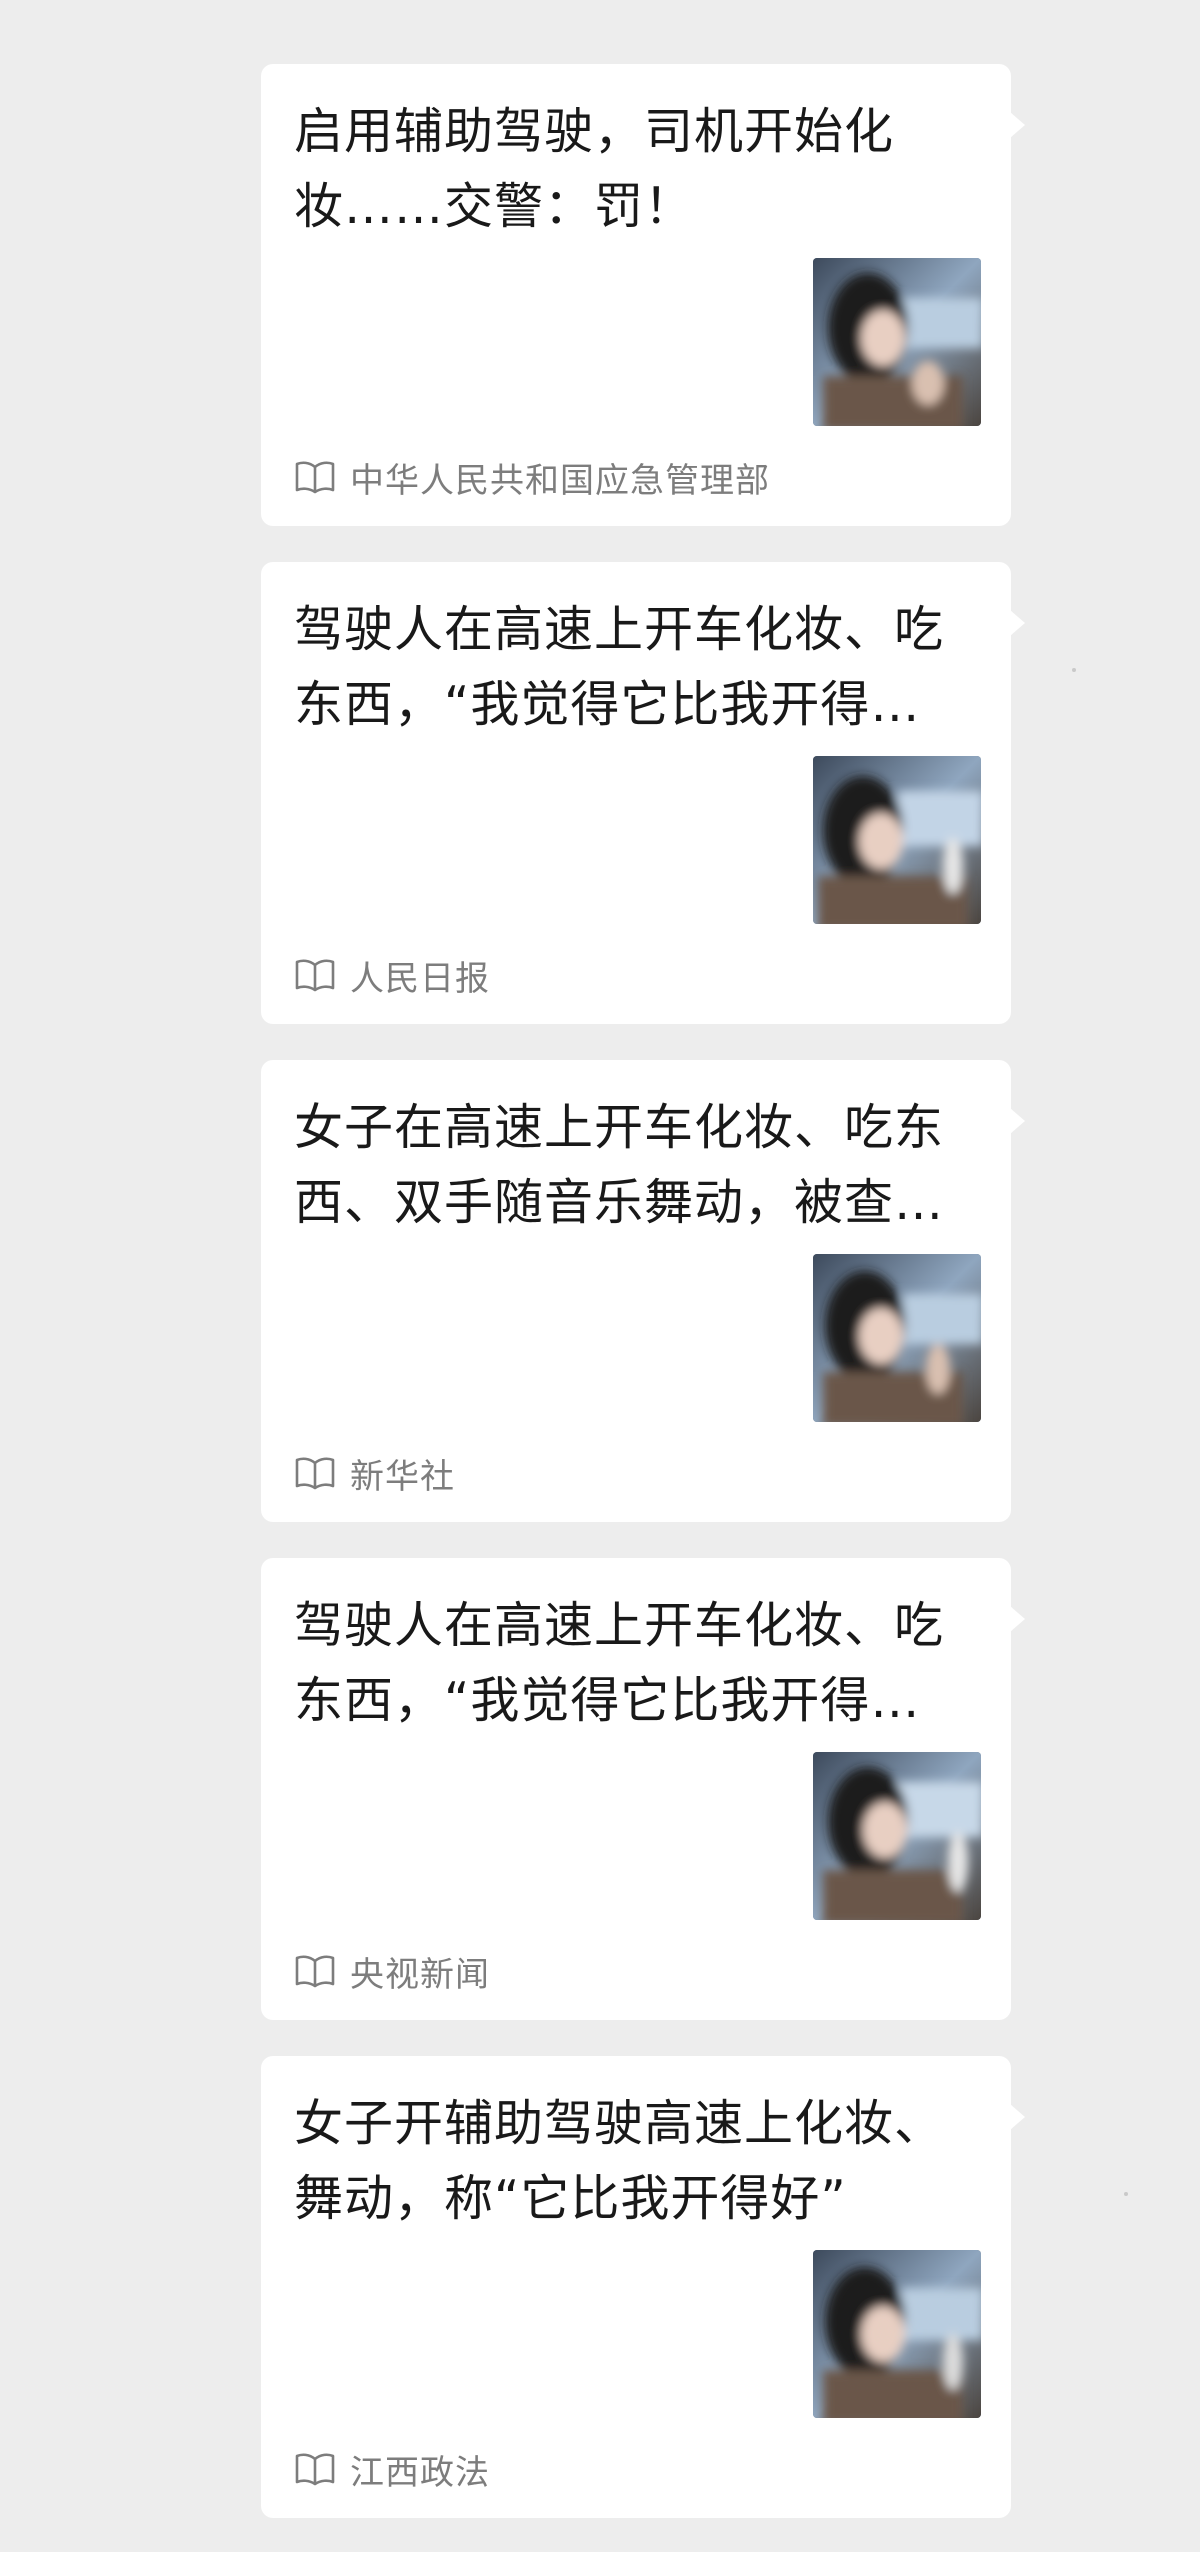  I want to click on article-card: 女子开辅助驾驶高速上化妆、舞动，称“它比我开得好” 江西政法, so click(643, 2287).